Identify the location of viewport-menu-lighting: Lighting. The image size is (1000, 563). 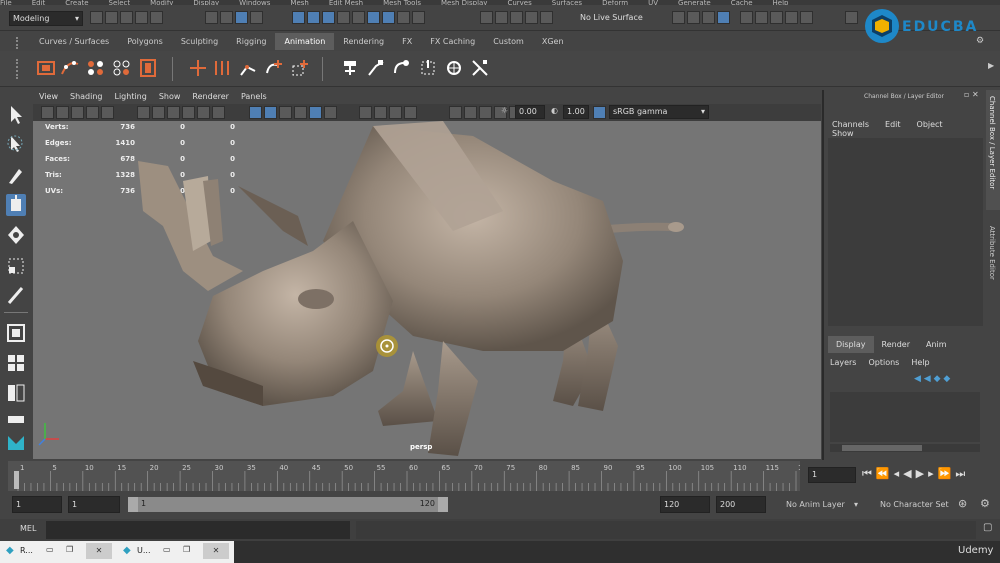
(130, 97).